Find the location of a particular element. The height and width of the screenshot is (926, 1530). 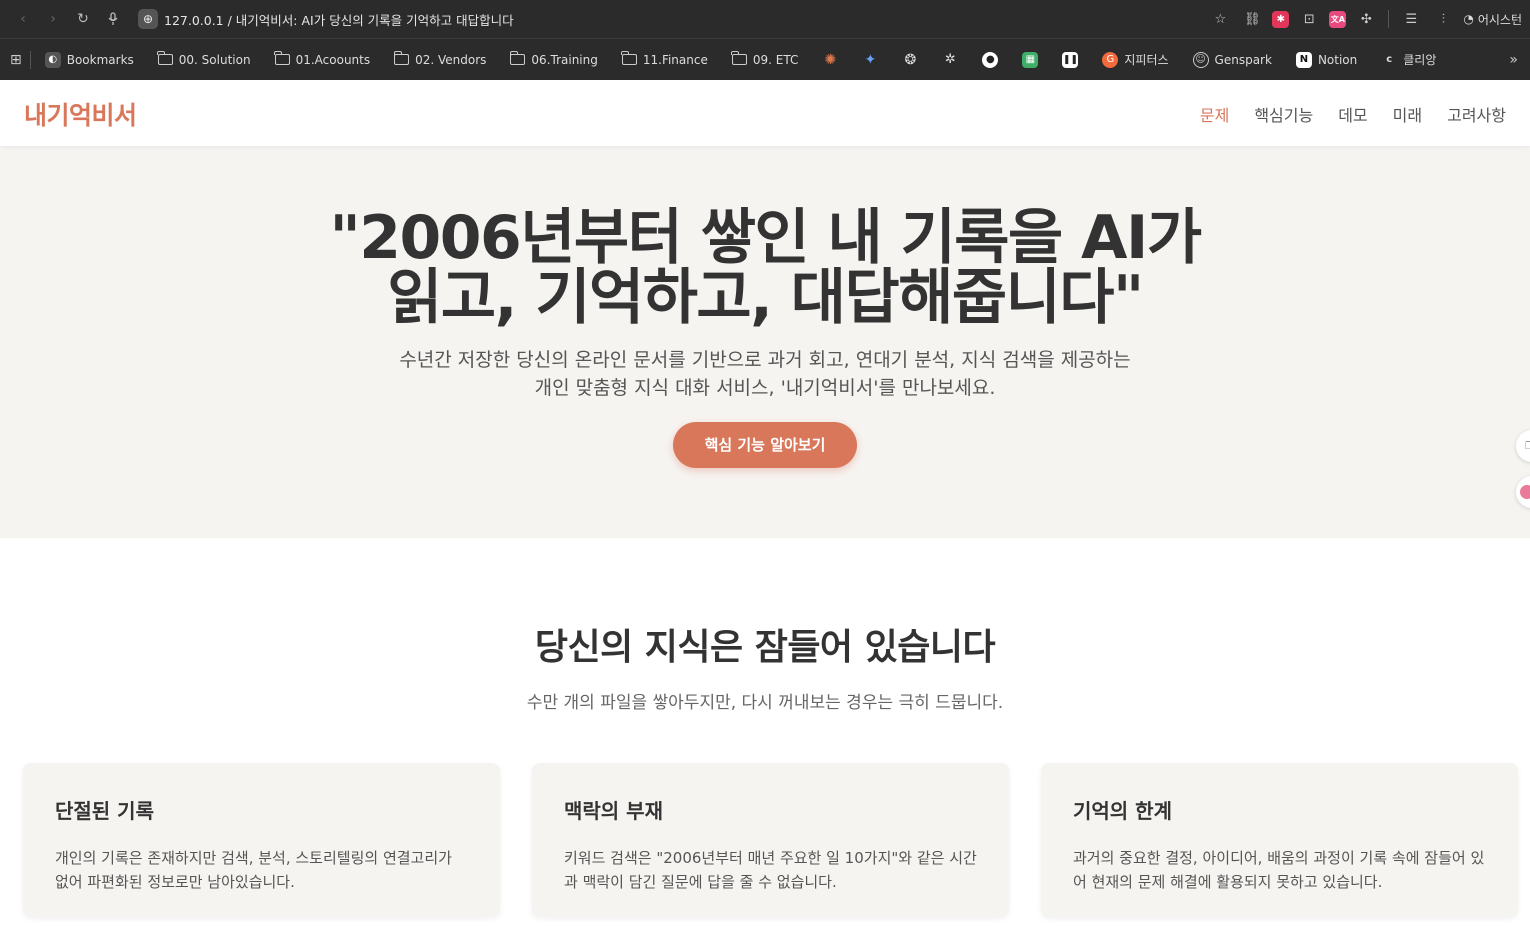

site-nav: 문제 핵심기능 데모 미래 고려사항 is located at coordinates (1353, 114).